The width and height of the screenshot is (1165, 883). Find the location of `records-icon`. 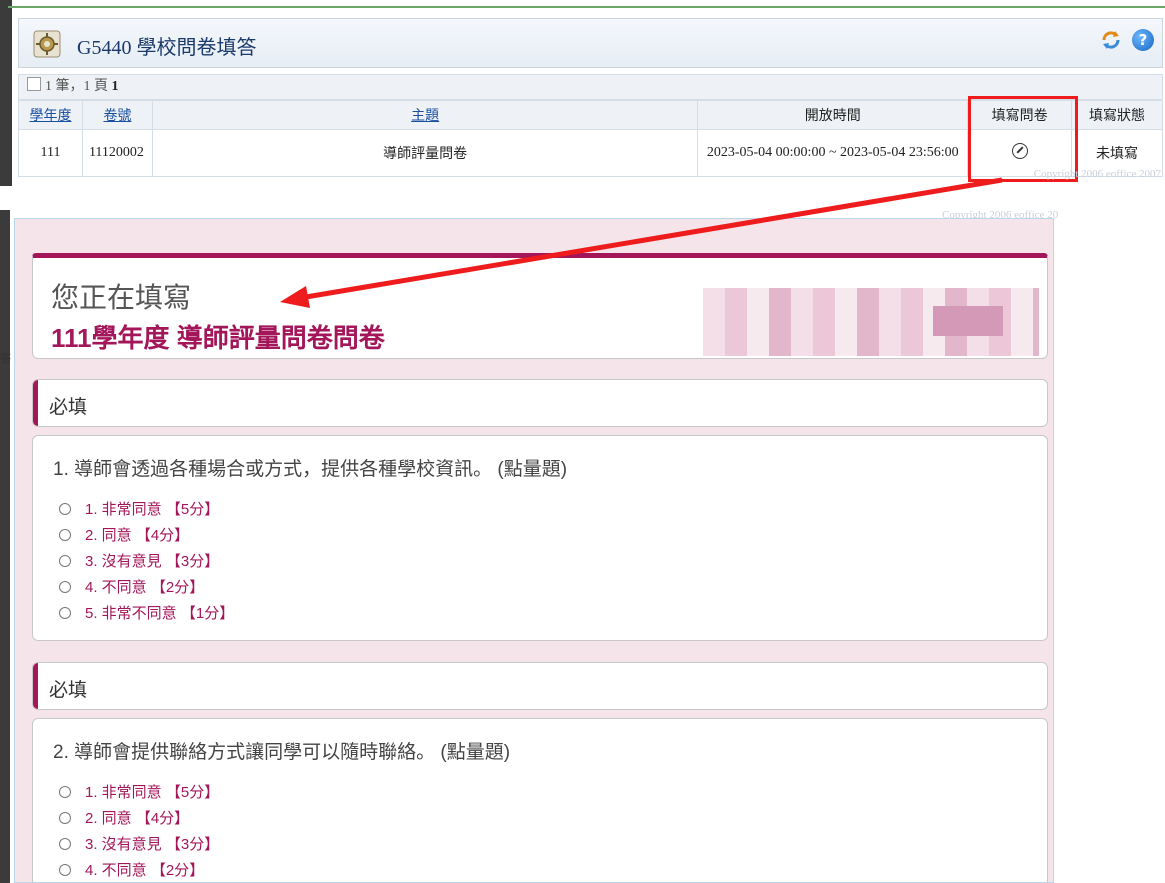

records-icon is located at coordinates (34, 84).